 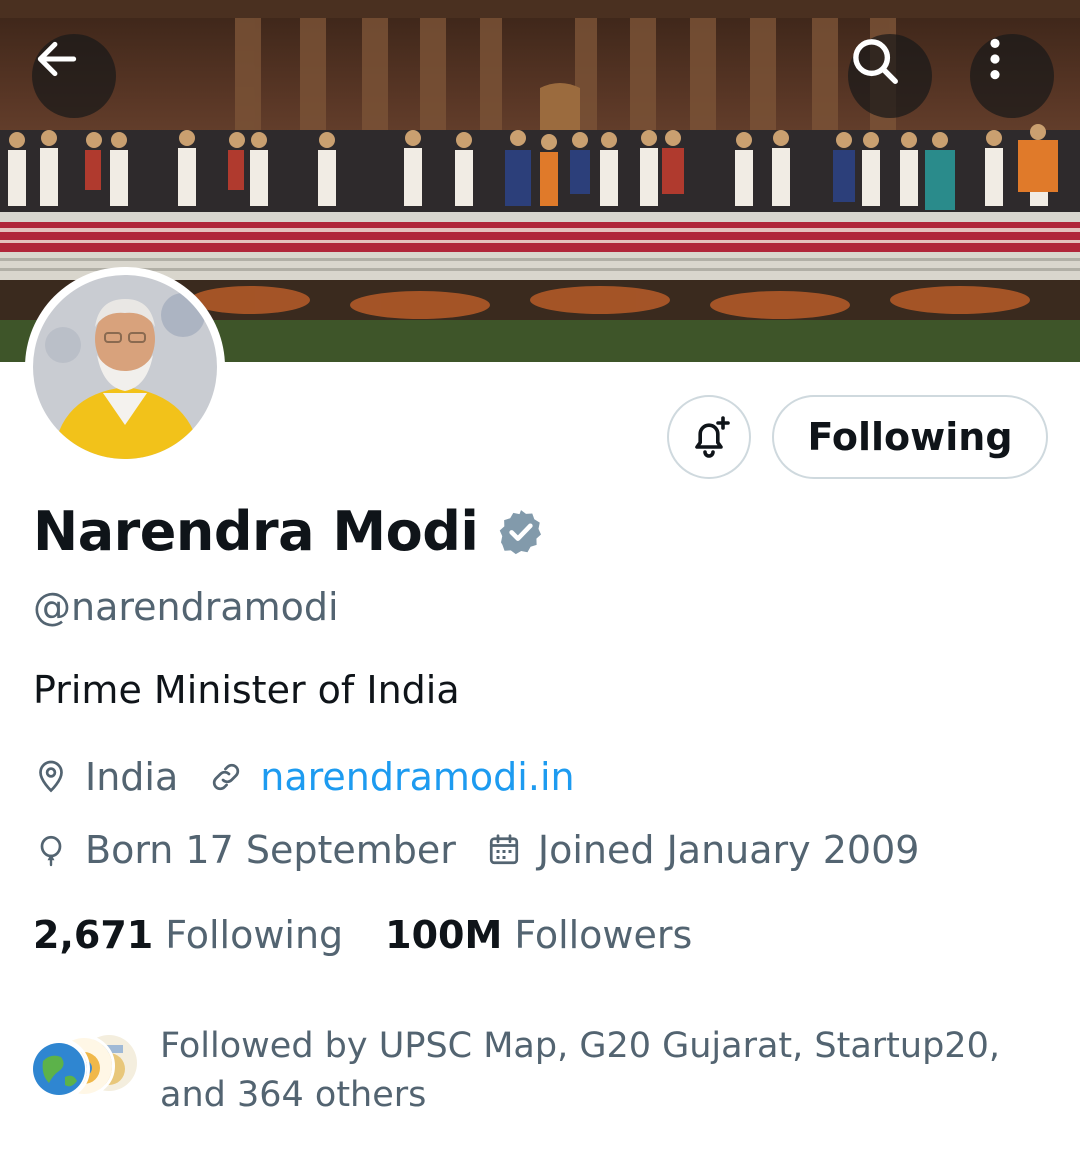 What do you see at coordinates (51, 851) in the screenshot?
I see `balloon-icon` at bounding box center [51, 851].